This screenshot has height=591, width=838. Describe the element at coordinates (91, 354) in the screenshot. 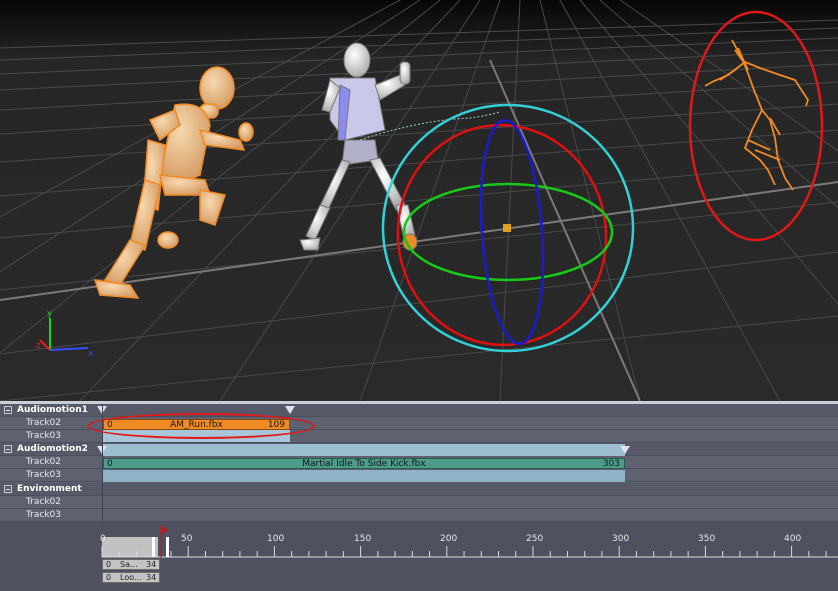

I see `axis-label-x: x` at that location.